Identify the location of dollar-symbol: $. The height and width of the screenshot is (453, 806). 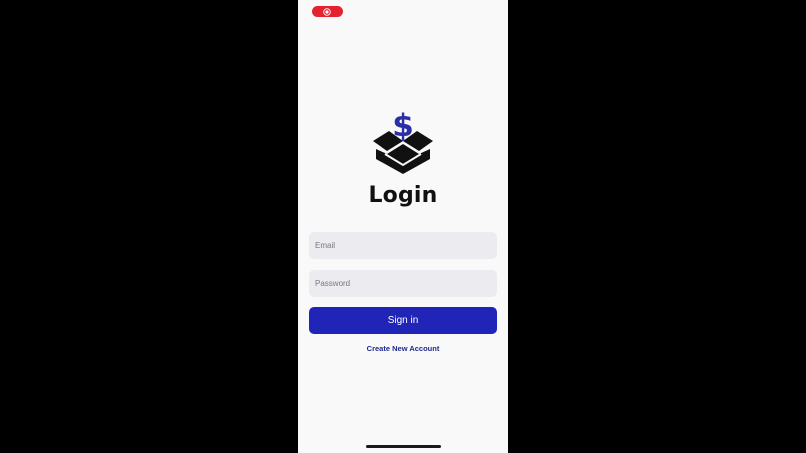
(403, 126).